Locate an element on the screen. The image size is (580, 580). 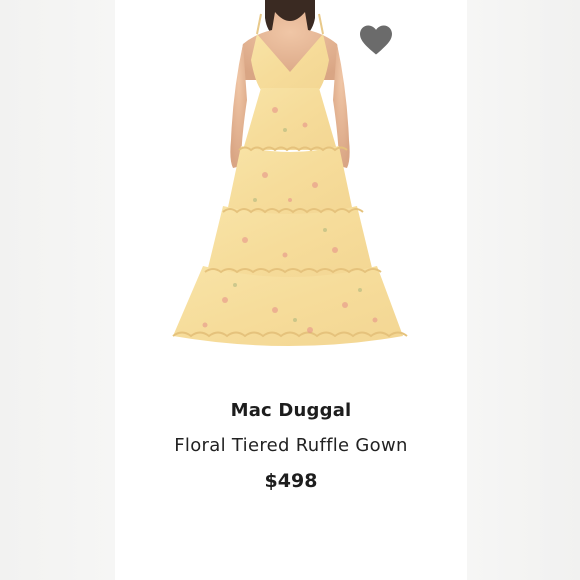
heart-icon is located at coordinates (376, 40).